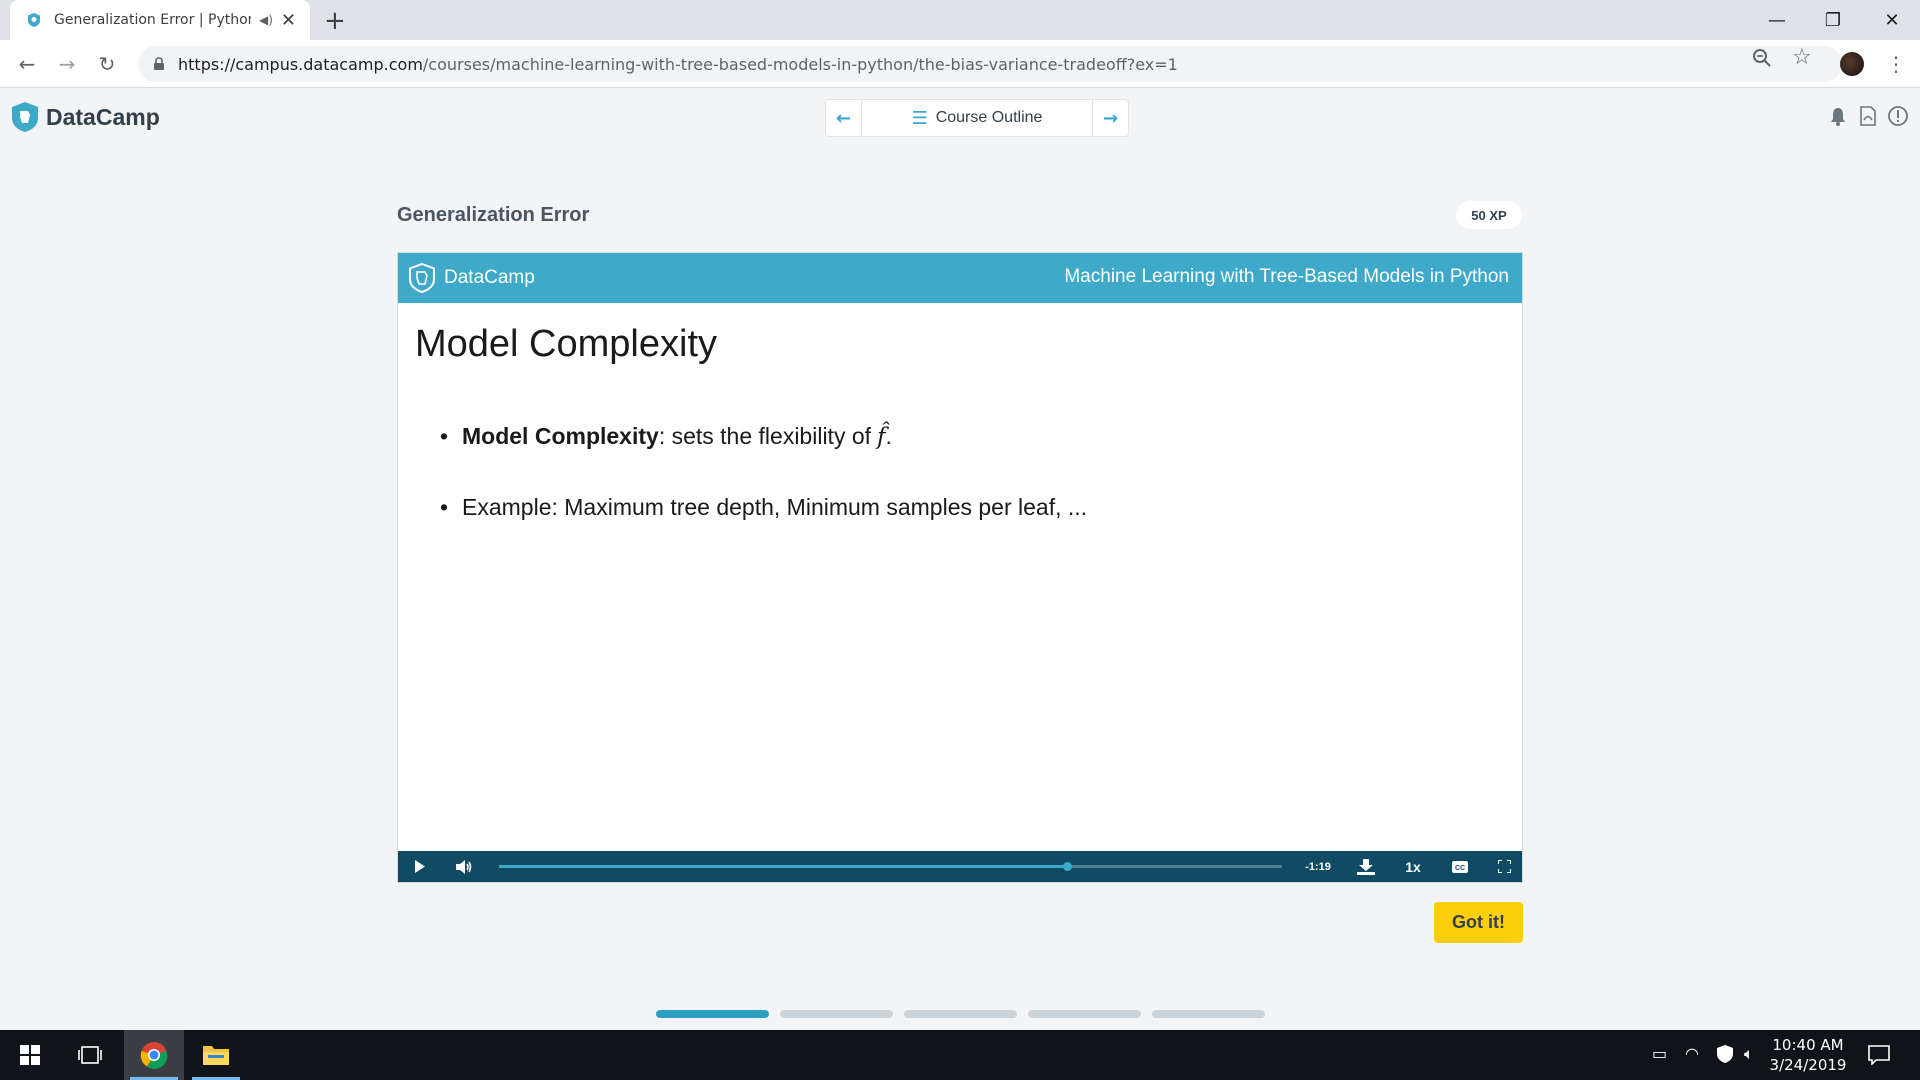 The width and height of the screenshot is (1920, 1080). Describe the element at coordinates (489, 277) in the screenshot. I see `slide-brand-text: DataCamp` at that location.